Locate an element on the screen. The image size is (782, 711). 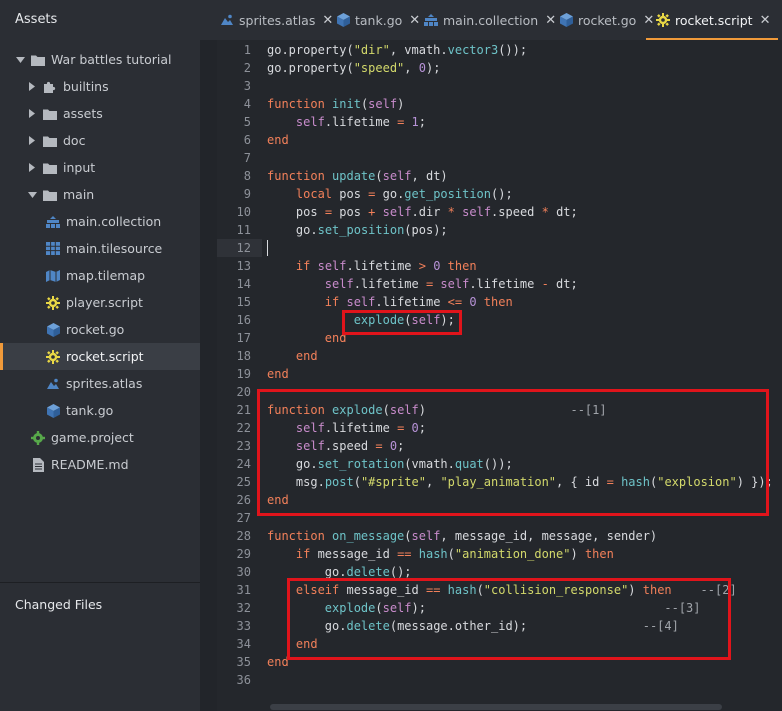
tab-label: rocket.script is located at coordinates (714, 20).